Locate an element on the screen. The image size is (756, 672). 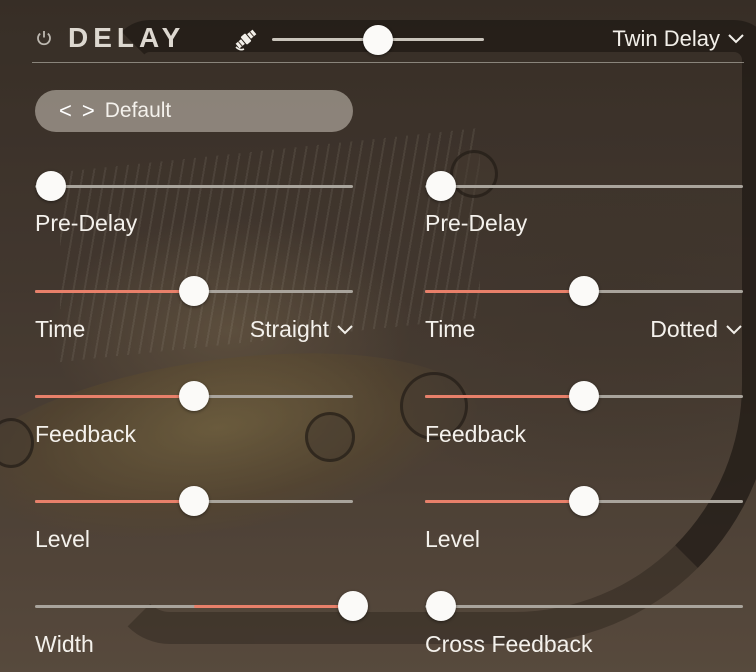
right-time-slider is located at coordinates (584, 291).